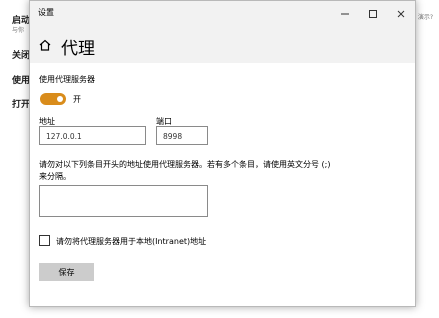  I want to click on address-input: 127.0.0.1, so click(92, 135).